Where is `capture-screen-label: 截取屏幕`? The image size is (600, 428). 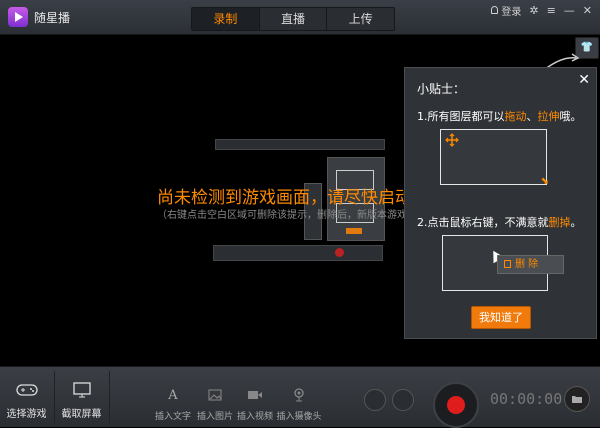 capture-screen-label: 截取屏幕 is located at coordinates (81, 414).